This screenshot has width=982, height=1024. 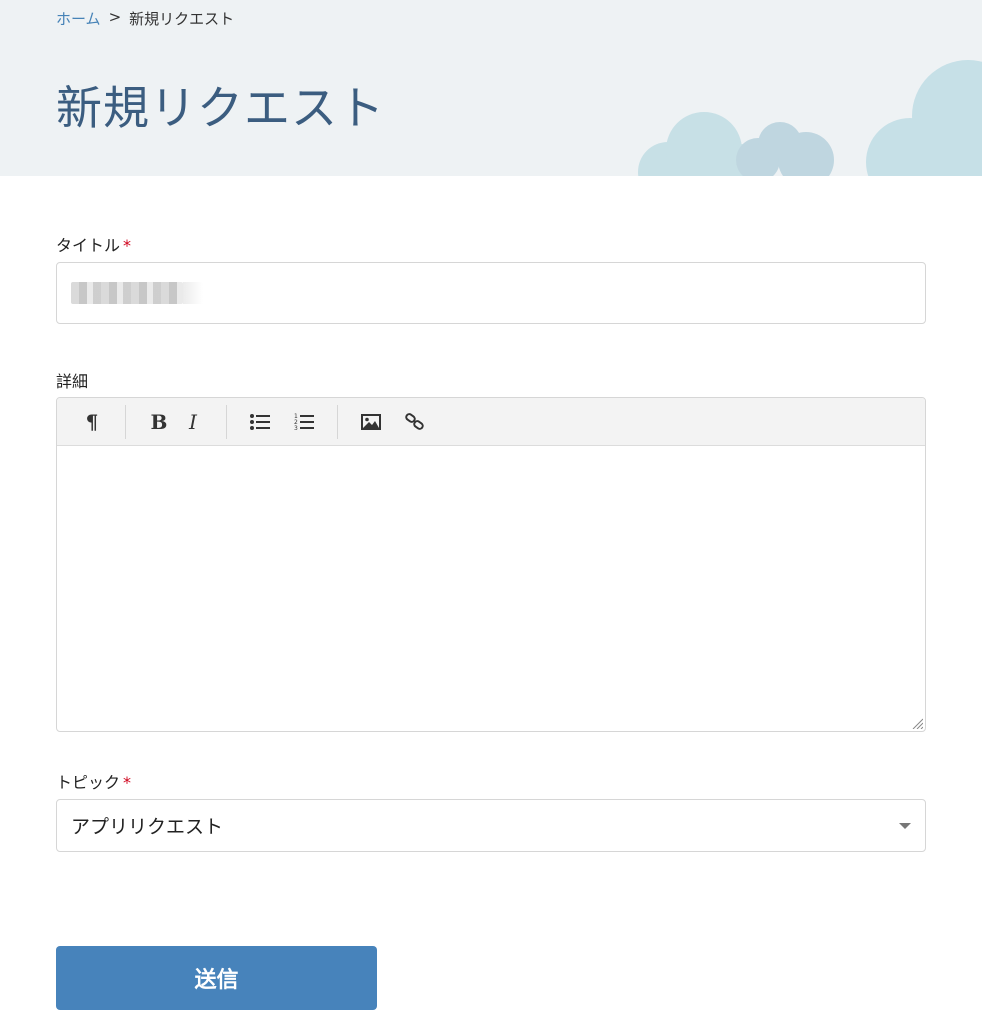 What do you see at coordinates (193, 293) in the screenshot?
I see `redacted-fade` at bounding box center [193, 293].